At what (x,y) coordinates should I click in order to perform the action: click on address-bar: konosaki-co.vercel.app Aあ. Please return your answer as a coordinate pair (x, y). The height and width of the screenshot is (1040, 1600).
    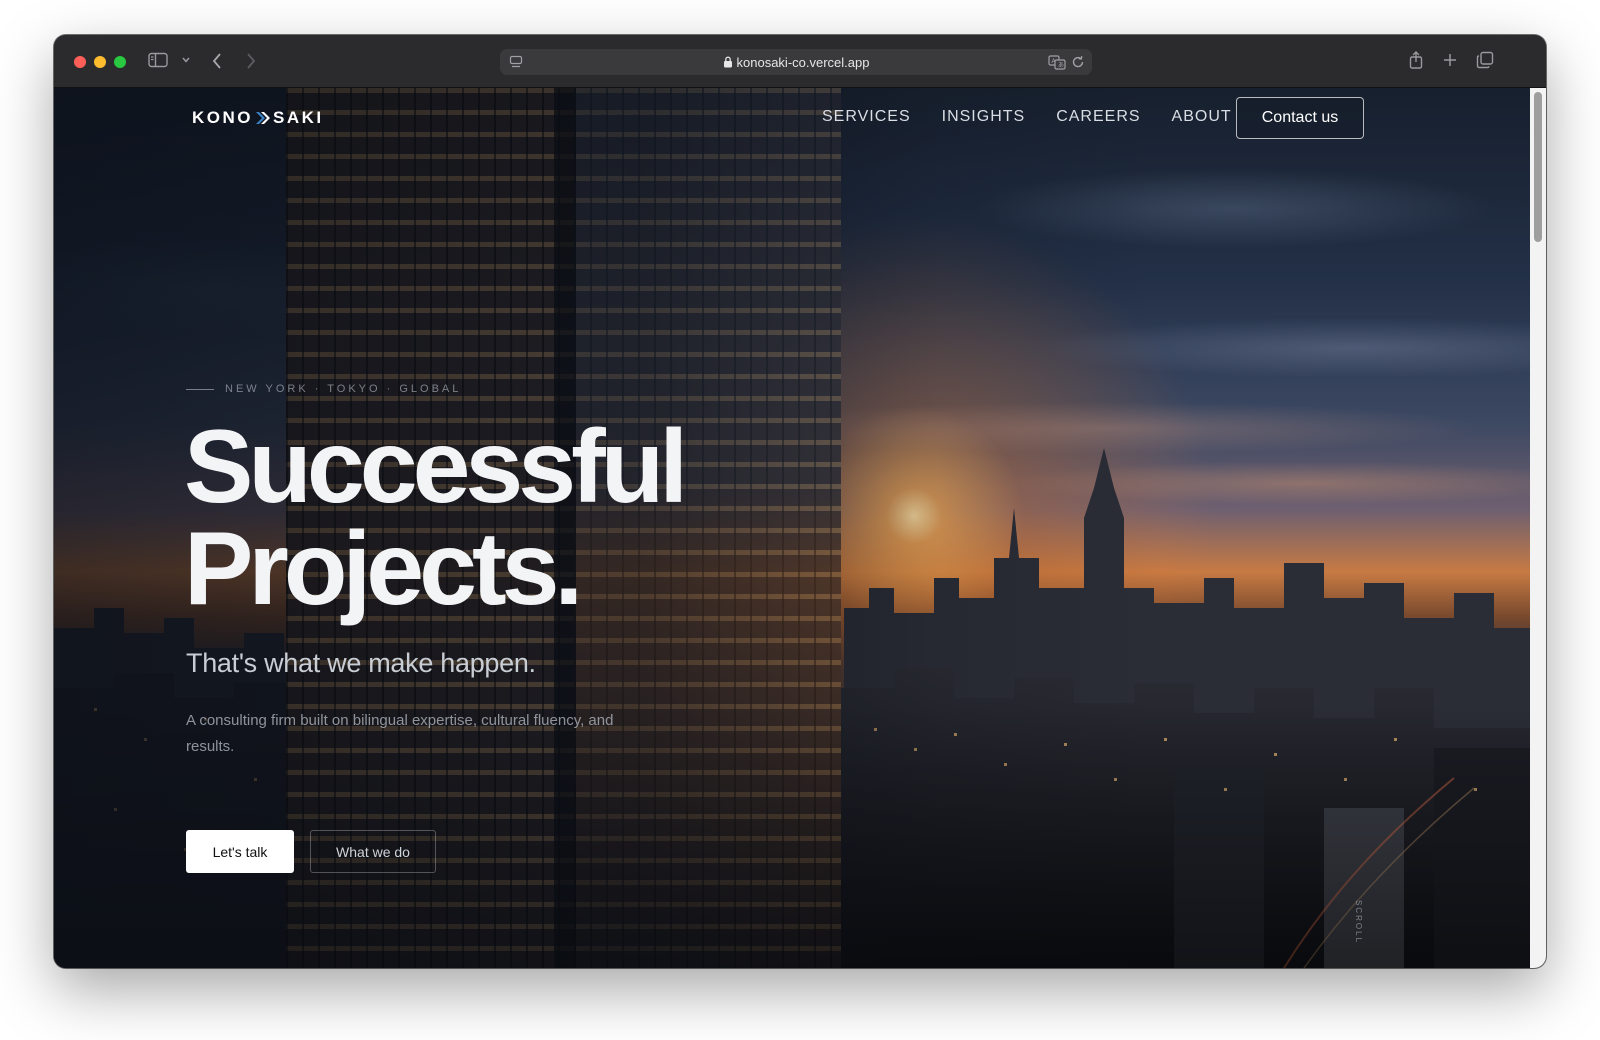
    Looking at the image, I should click on (796, 62).